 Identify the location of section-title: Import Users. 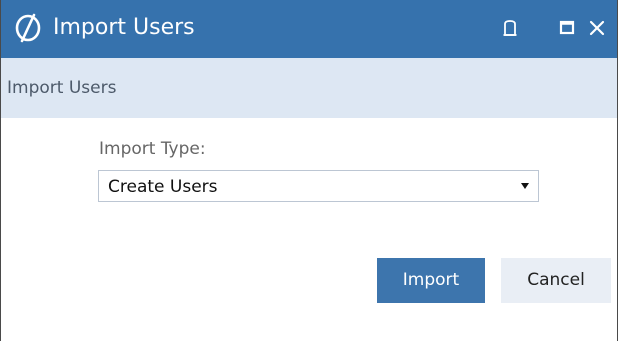
(62, 88).